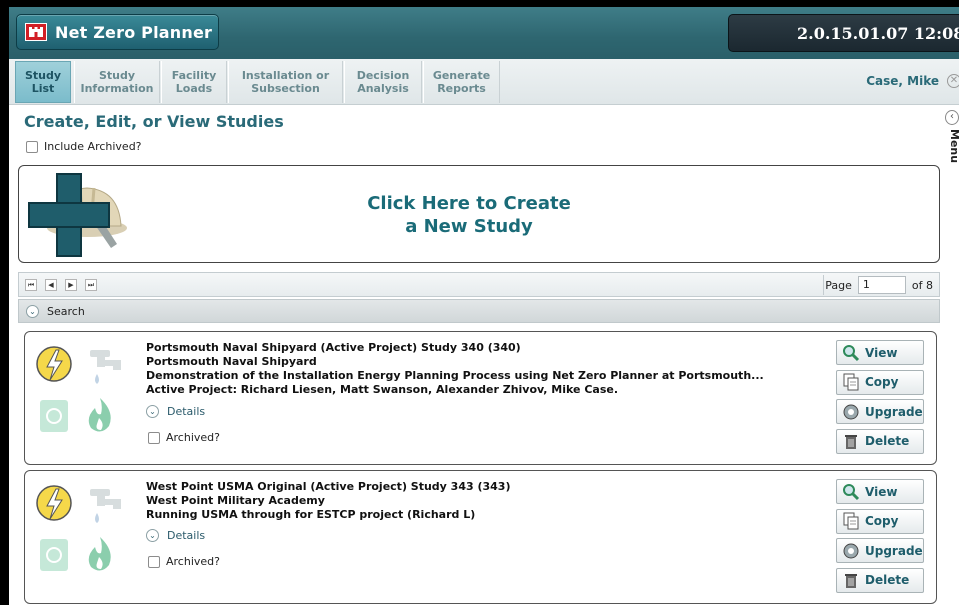 The width and height of the screenshot is (959, 605). What do you see at coordinates (231, 361) in the screenshot?
I see `study-installation: Portsmouth Naval Shipyard` at bounding box center [231, 361].